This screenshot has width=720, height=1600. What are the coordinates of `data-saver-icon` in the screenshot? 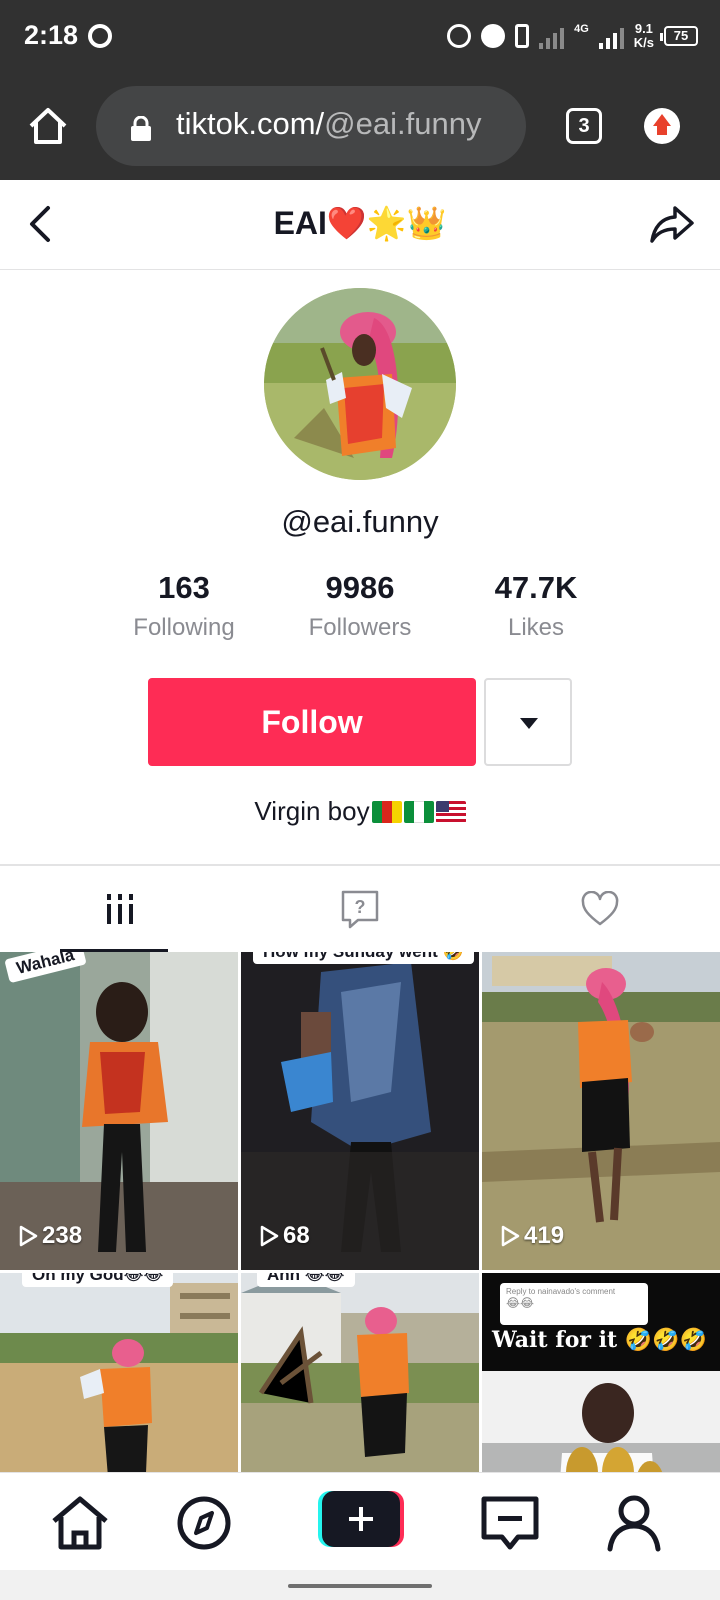 It's located at (493, 36).